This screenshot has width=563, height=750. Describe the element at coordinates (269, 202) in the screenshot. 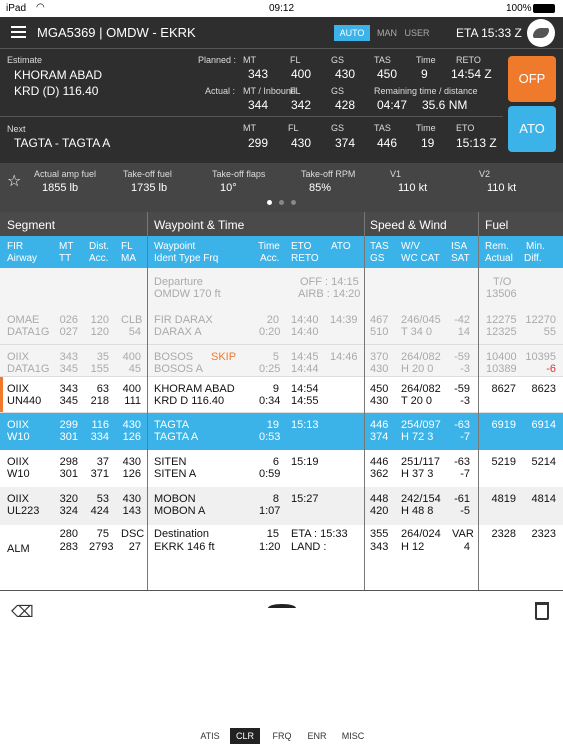

I see `page-dot-active` at that location.